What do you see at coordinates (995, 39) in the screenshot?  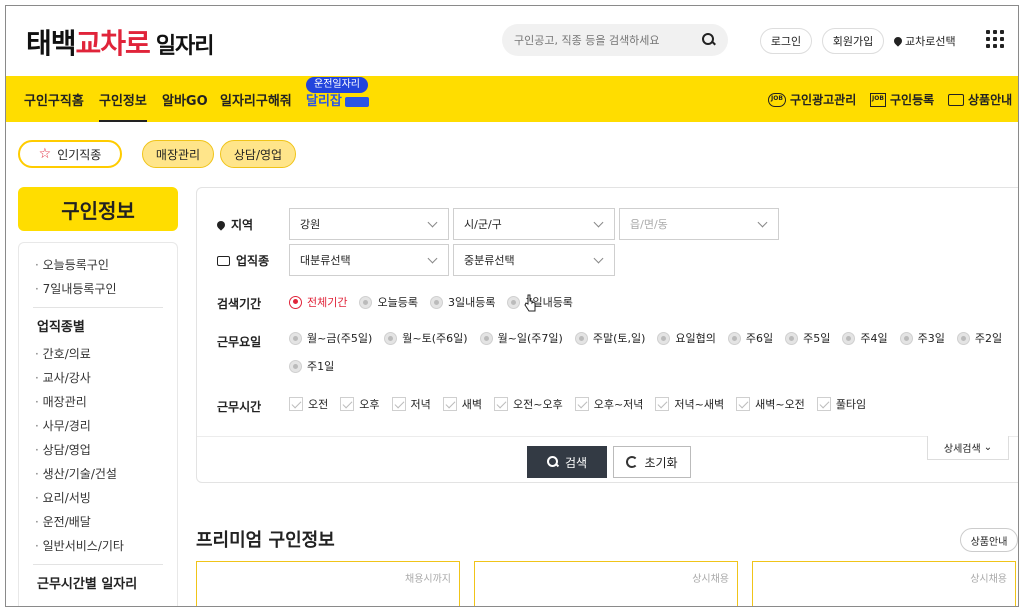 I see `all-menu-grid-icon` at bounding box center [995, 39].